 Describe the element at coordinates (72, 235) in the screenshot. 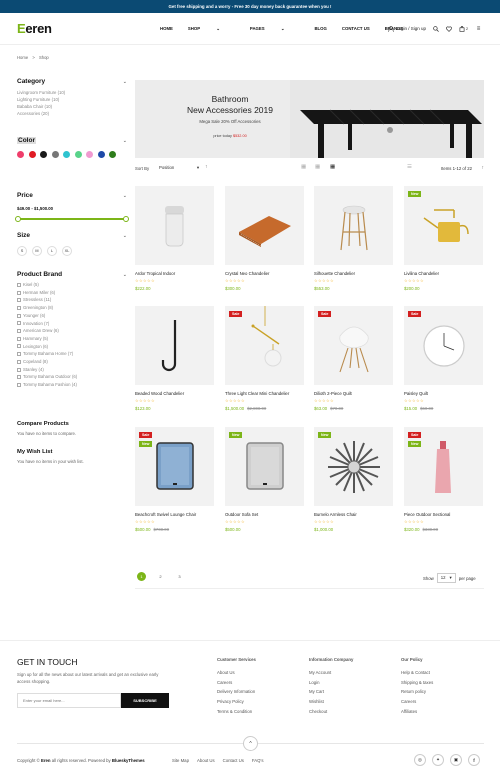

I see `size-header: Size ⌄` at that location.